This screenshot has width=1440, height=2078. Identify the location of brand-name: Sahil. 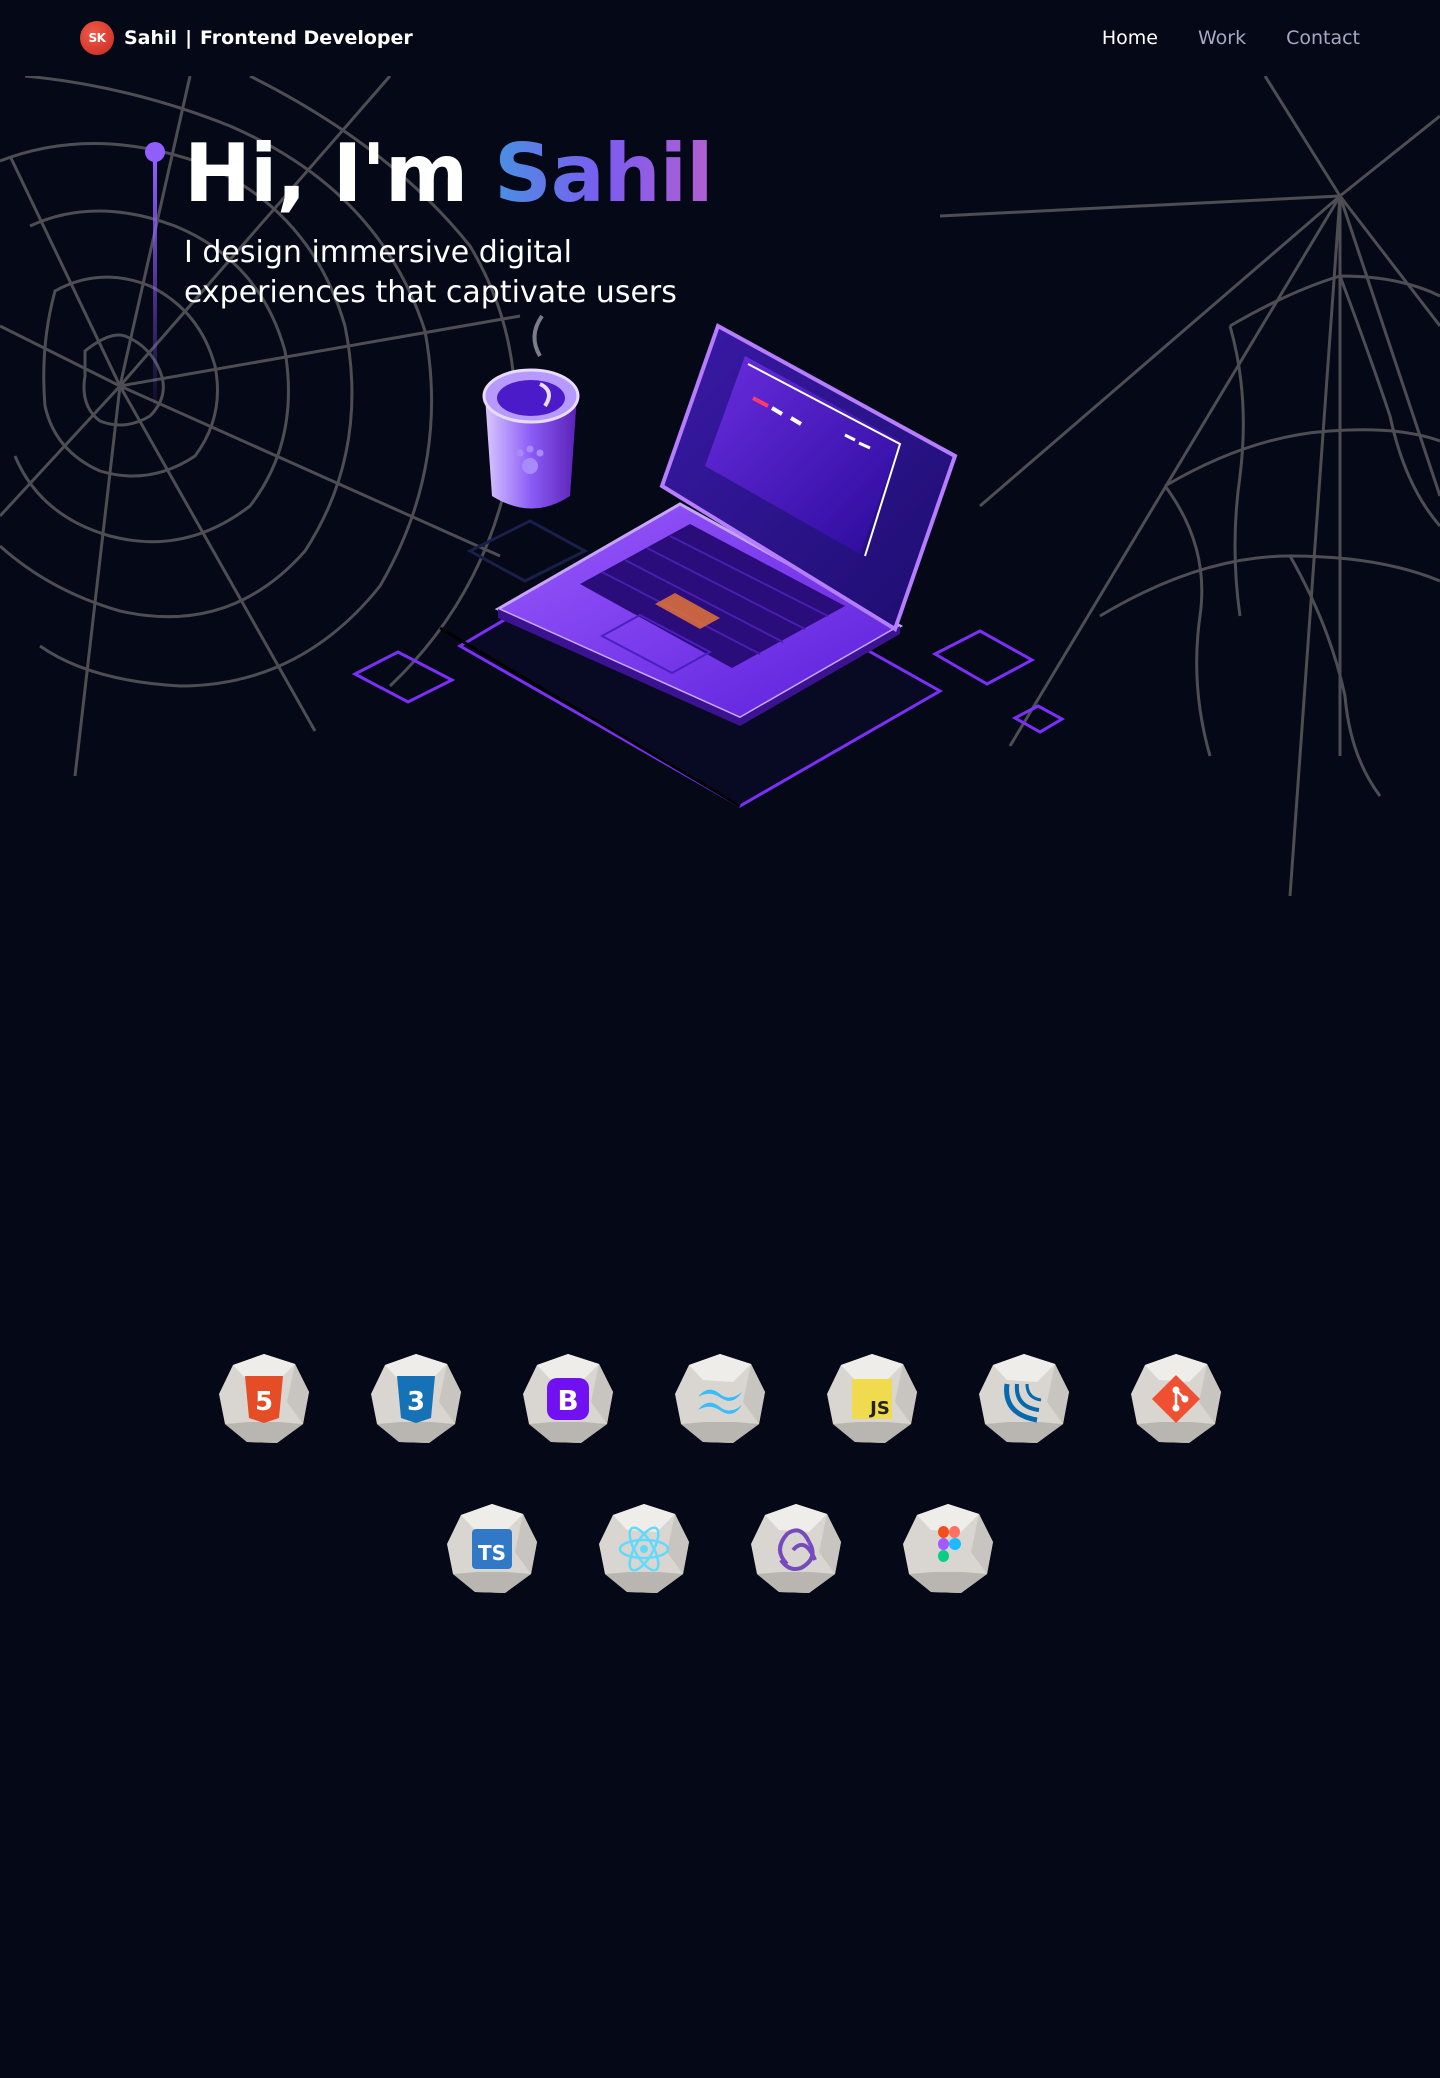
(151, 38).